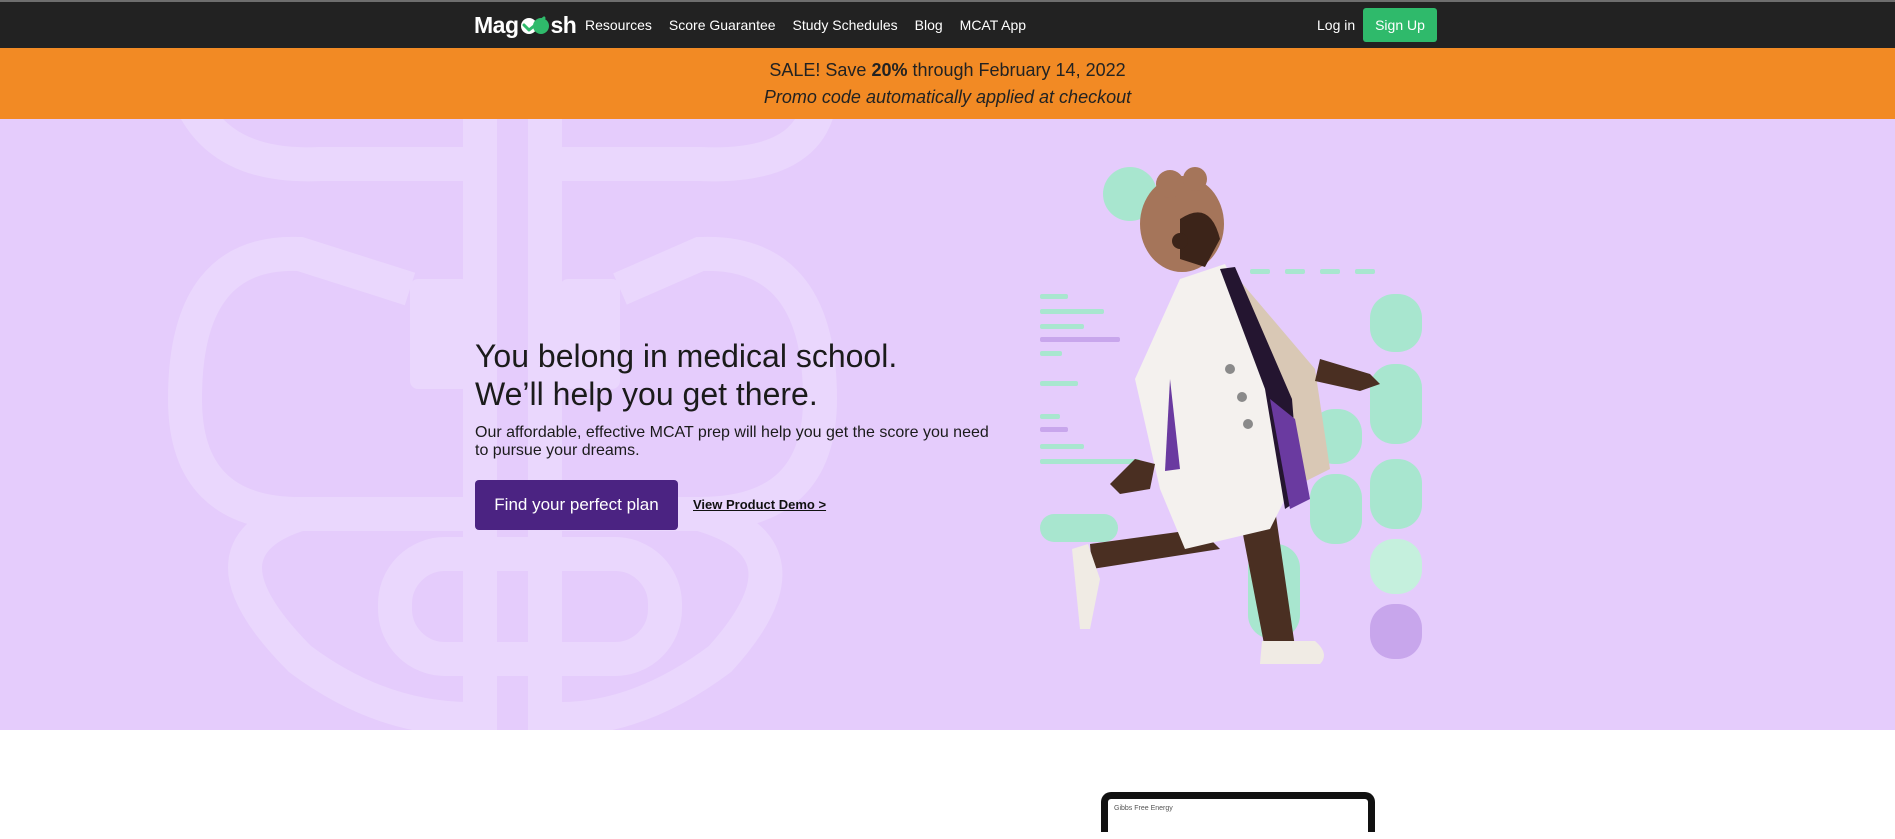 The image size is (1895, 839). I want to click on nav-link-blog: Blog, so click(929, 25).